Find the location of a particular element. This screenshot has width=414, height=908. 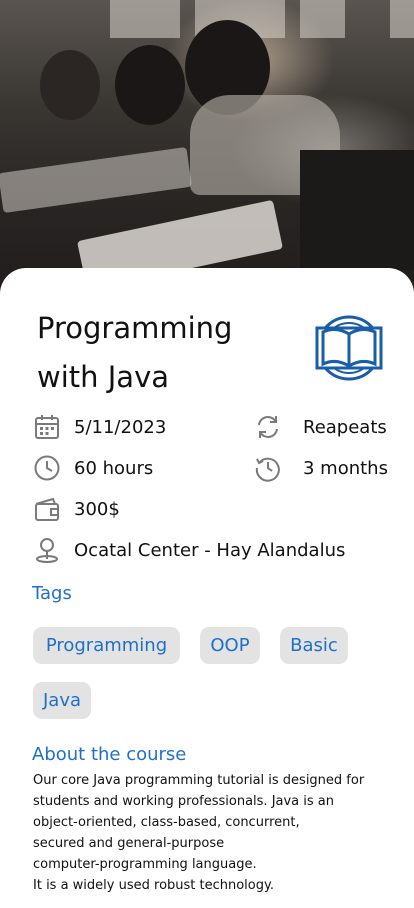

location-pin-icon is located at coordinates (47, 550).